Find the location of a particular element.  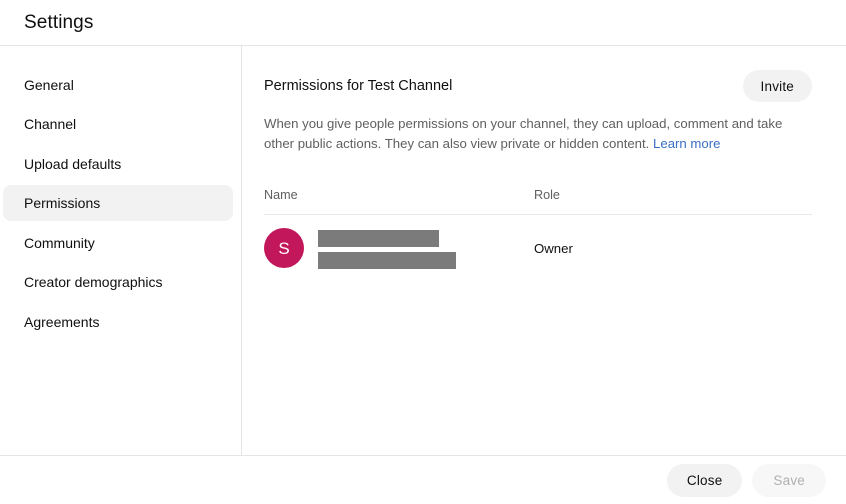

sidebar-item-label: Community is located at coordinates (59, 242).